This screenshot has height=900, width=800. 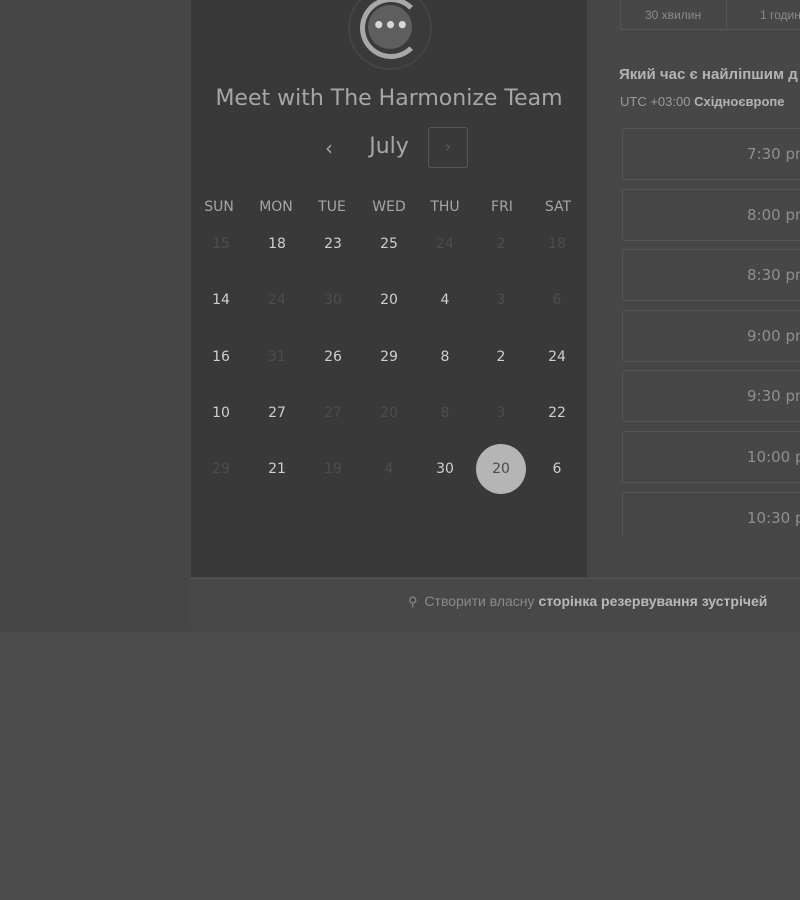 I want to click on ellipsis-icon: •••, so click(x=390, y=25).